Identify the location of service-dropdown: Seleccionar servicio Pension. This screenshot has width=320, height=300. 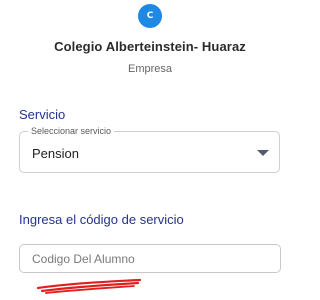
(149, 149).